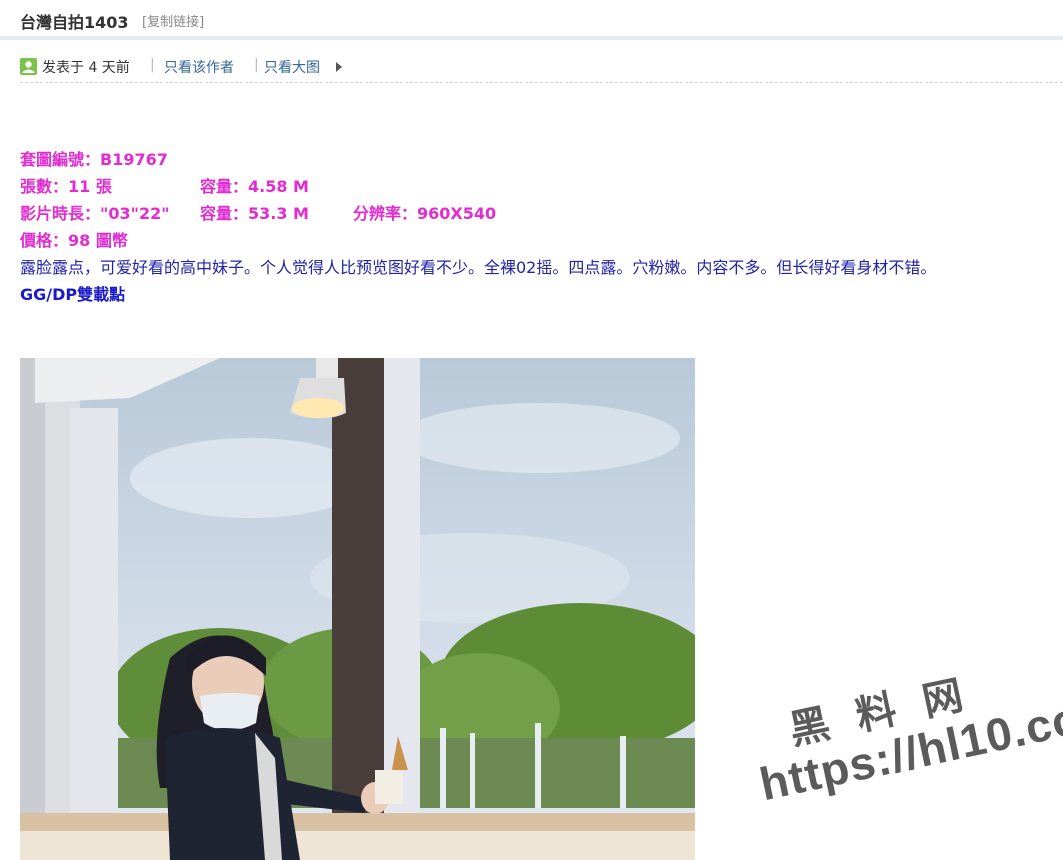  I want to click on set-id-line: 套圖編號：B19767, so click(478, 159).